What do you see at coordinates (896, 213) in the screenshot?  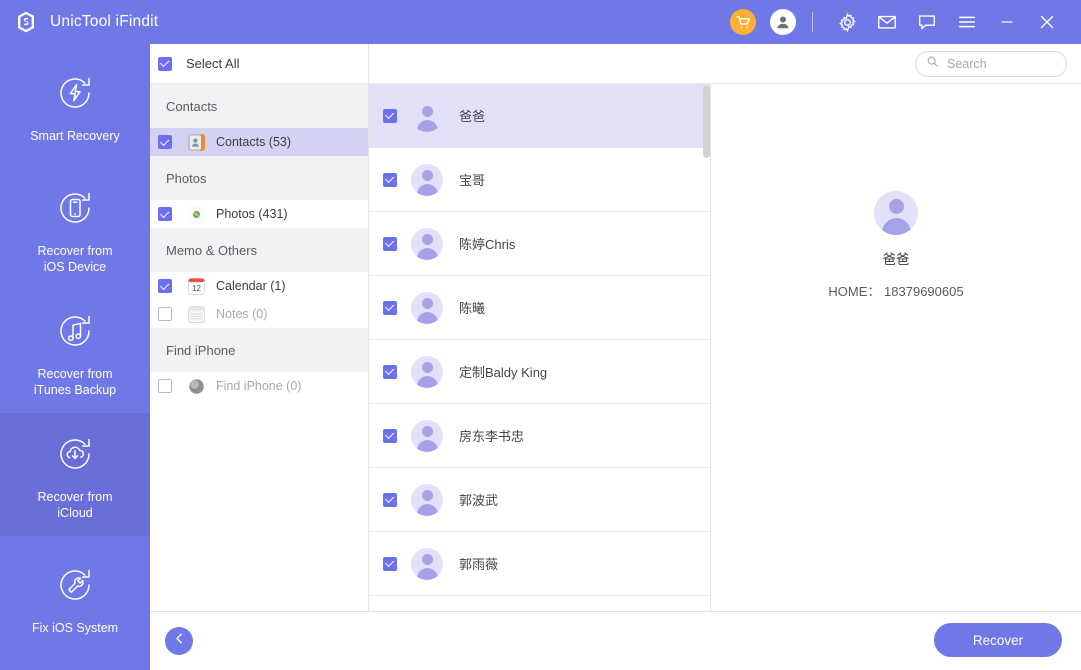 I see `detail-avatar` at bounding box center [896, 213].